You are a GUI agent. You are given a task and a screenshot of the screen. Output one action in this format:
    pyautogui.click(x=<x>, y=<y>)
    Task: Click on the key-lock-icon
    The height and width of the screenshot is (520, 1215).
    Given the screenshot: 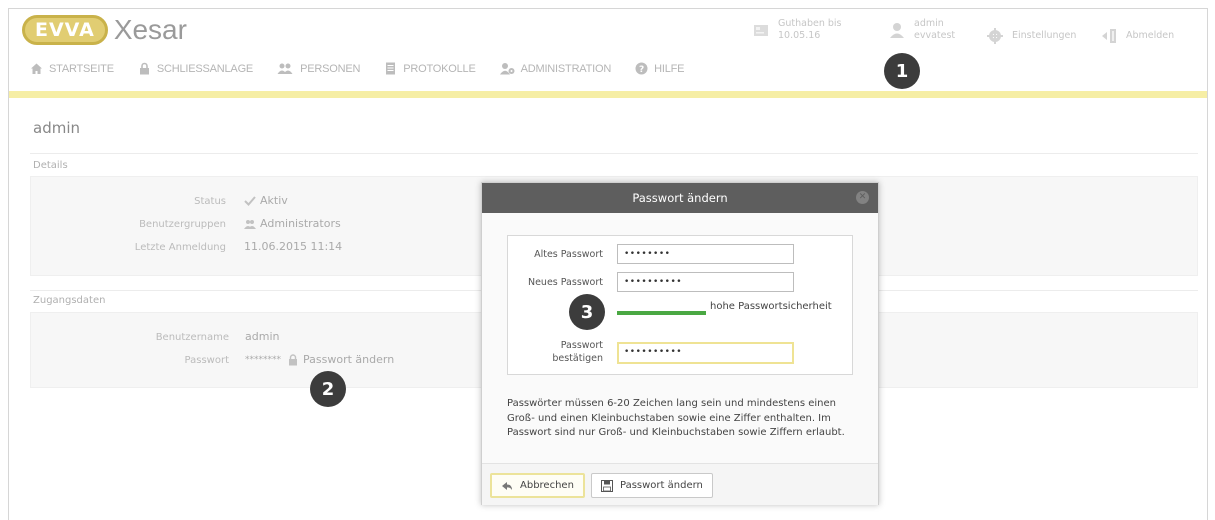 What is the action you would take?
    pyautogui.click(x=293, y=359)
    